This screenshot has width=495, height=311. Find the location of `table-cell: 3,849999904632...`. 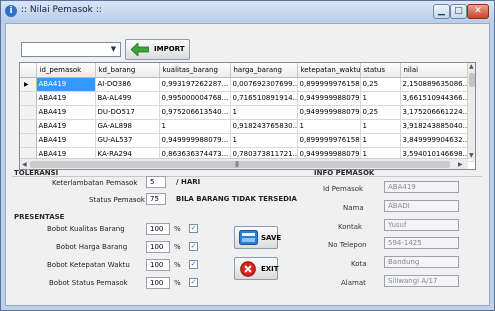

table-cell: 3,849999904632... is located at coordinates (437, 140).